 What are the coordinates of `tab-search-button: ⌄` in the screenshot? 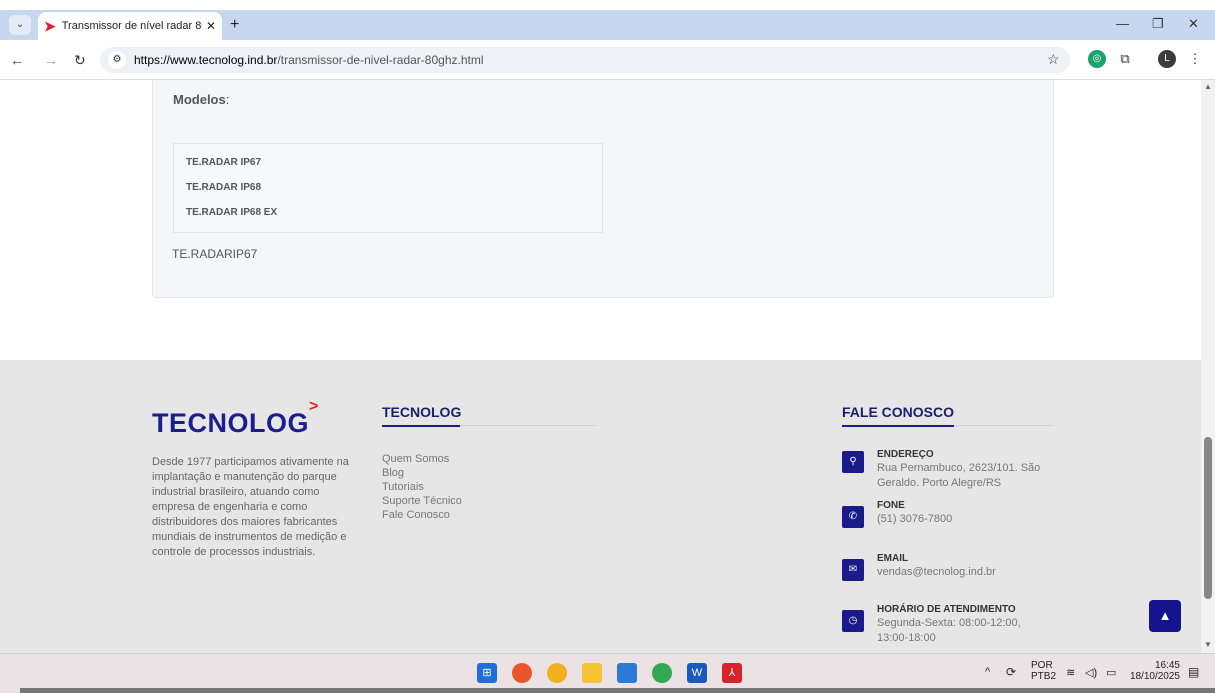 It's located at (20, 25).